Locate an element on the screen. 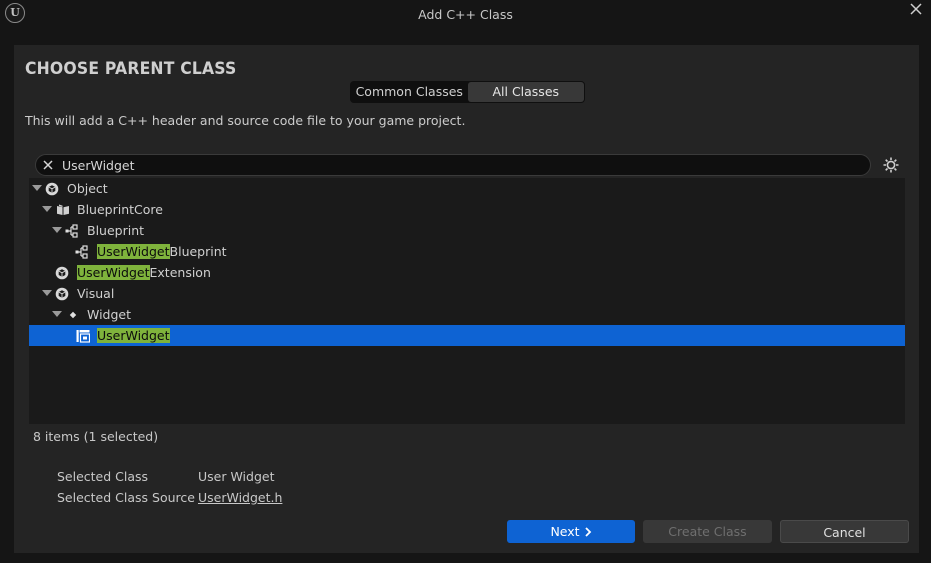 The image size is (931, 563). next-button-label: Next is located at coordinates (565, 531).